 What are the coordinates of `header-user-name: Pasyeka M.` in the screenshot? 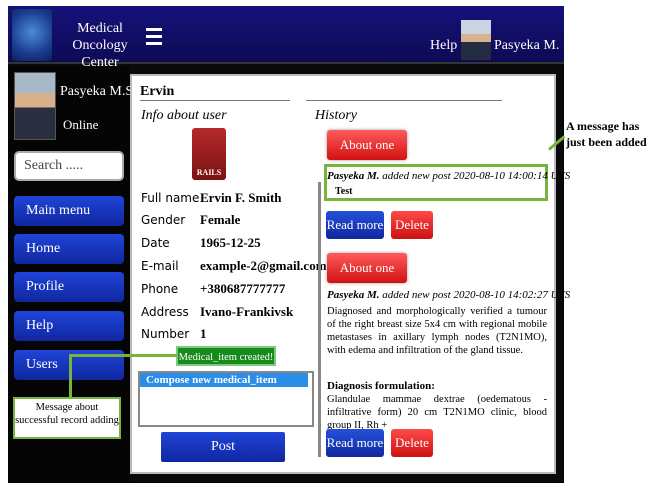 It's located at (526, 46).